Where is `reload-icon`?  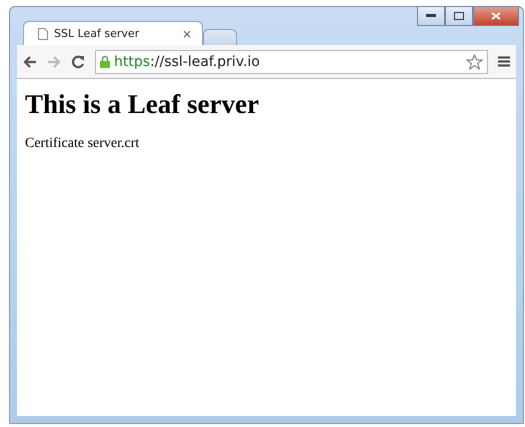
reload-icon is located at coordinates (78, 61).